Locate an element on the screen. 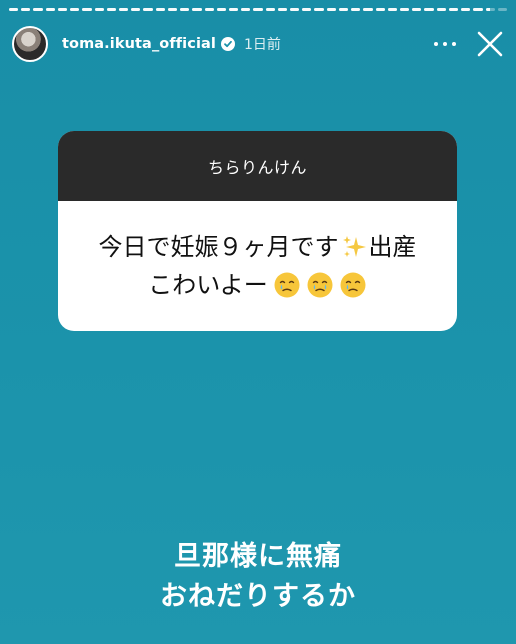  story-progress-bar is located at coordinates (258, 9).